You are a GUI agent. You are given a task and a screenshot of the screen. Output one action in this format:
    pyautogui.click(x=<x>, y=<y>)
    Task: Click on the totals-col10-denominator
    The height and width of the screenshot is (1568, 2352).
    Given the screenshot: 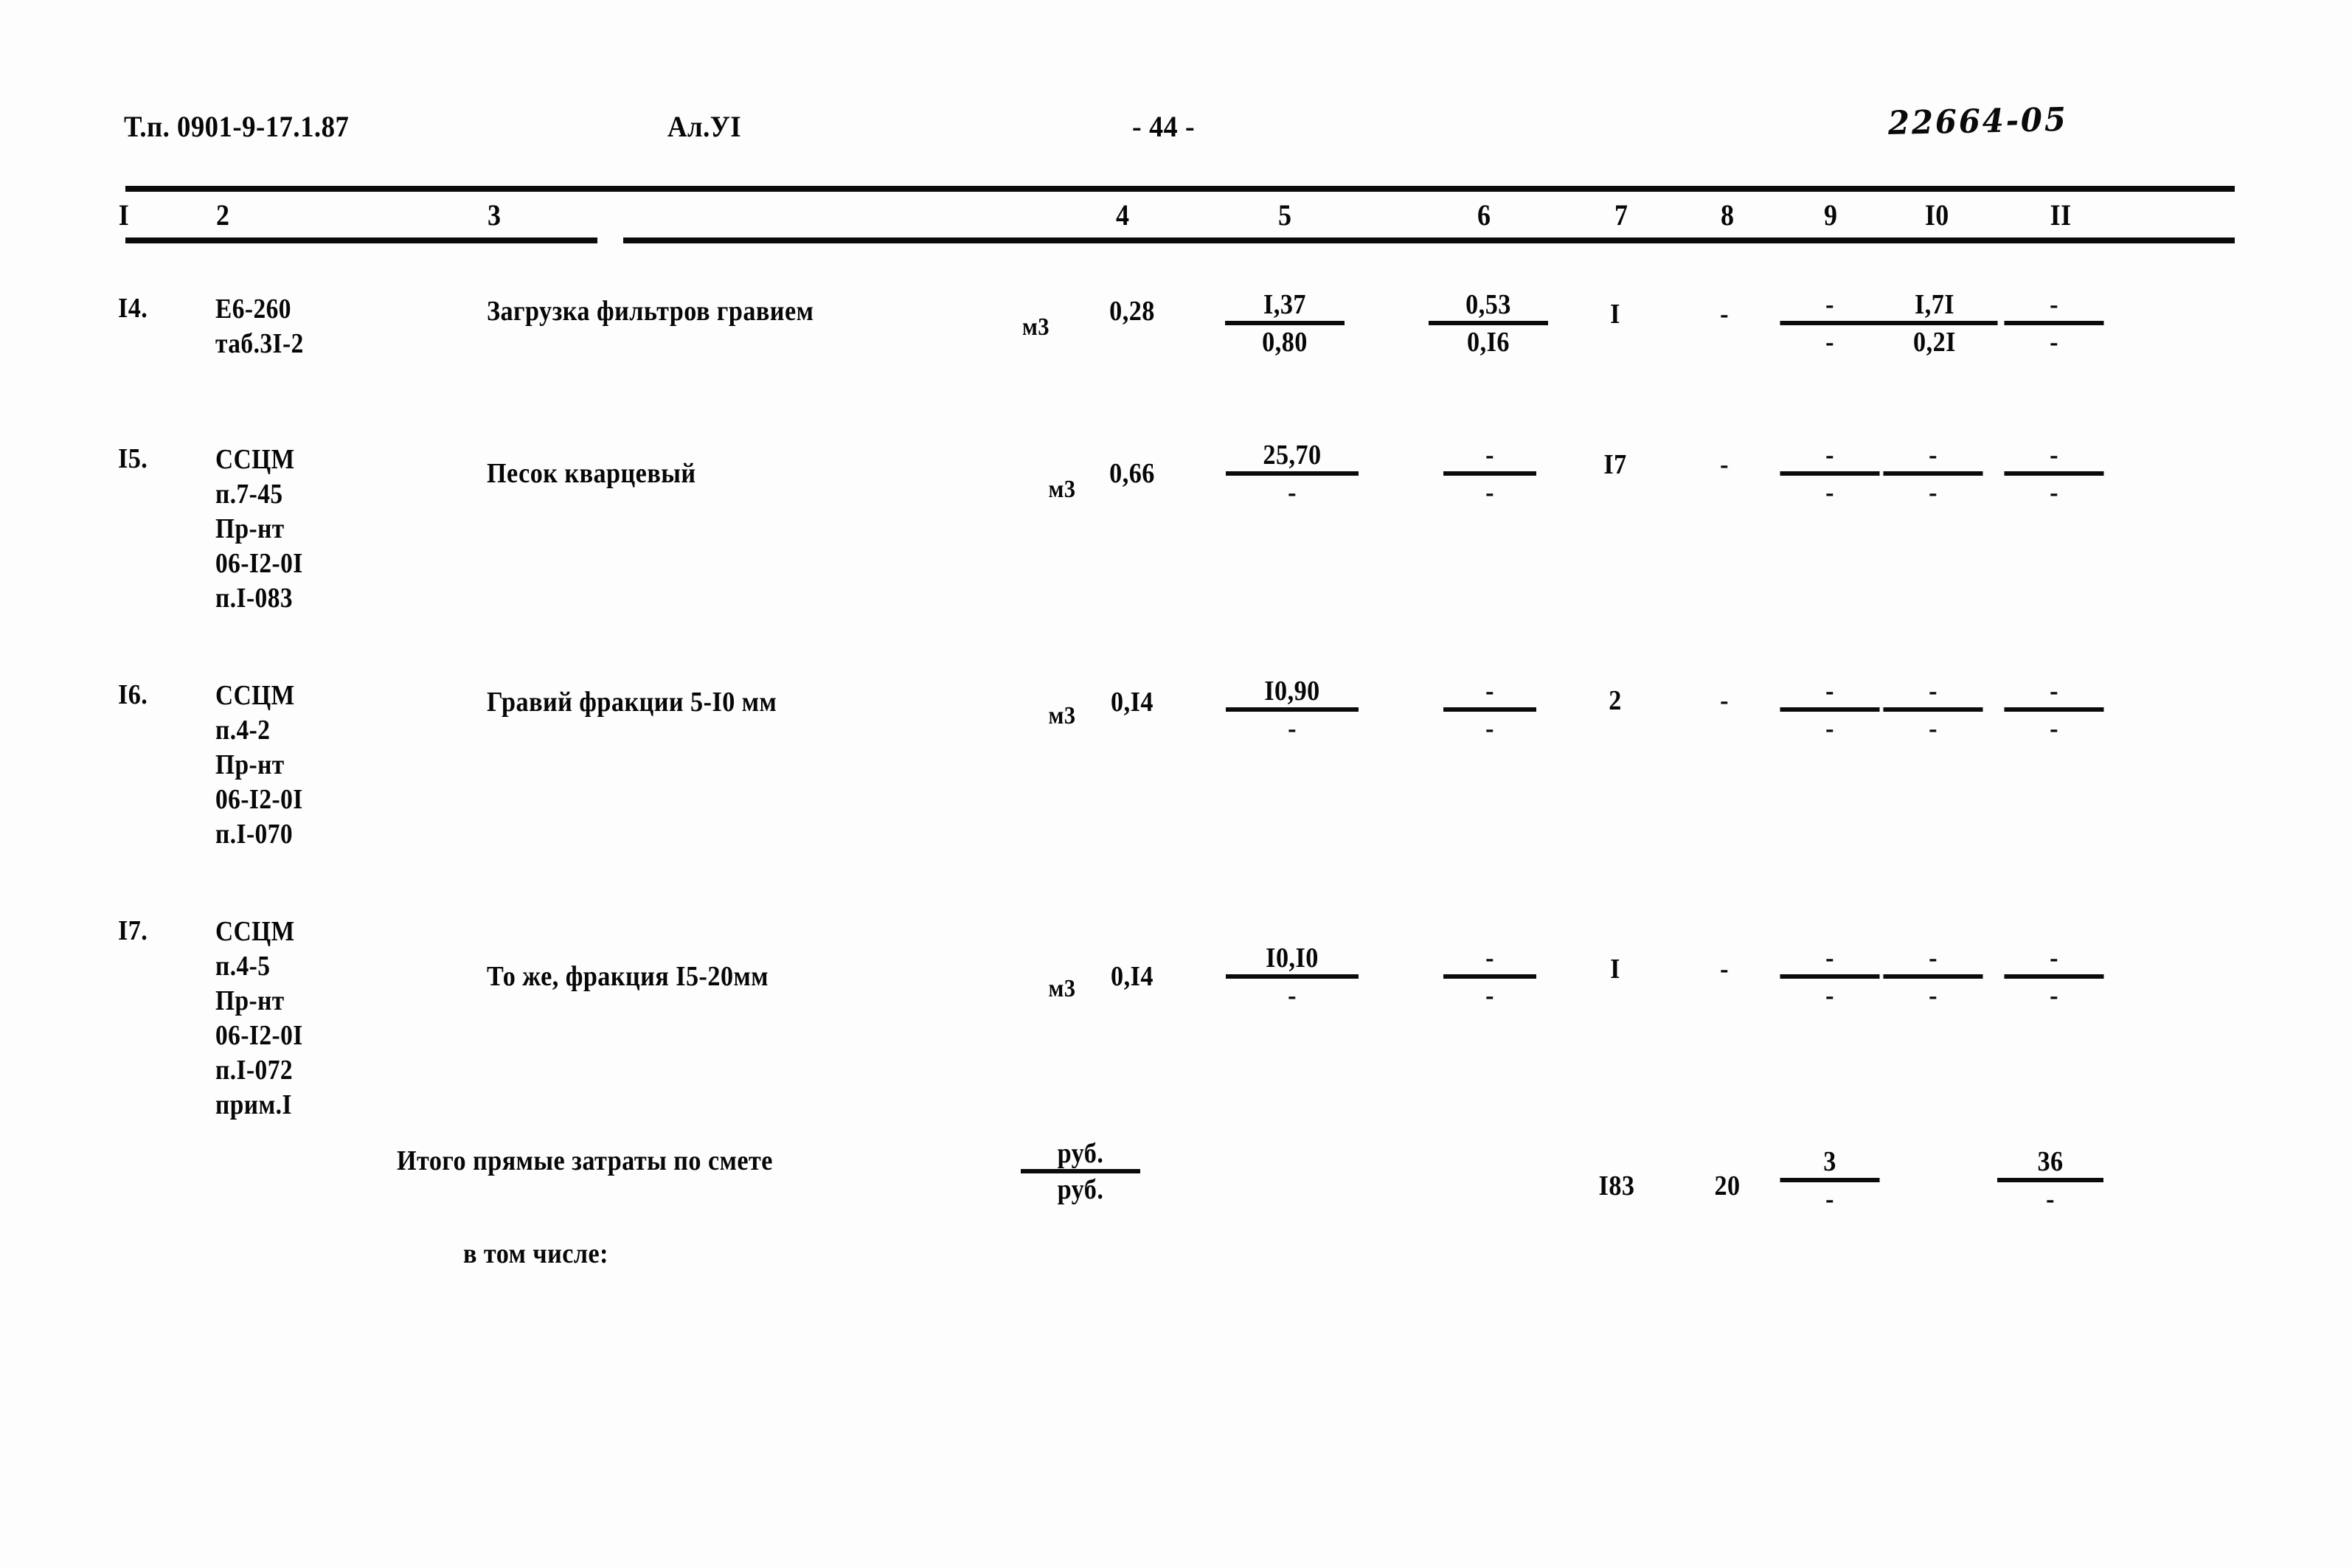 What is the action you would take?
    pyautogui.click(x=1933, y=1151)
    